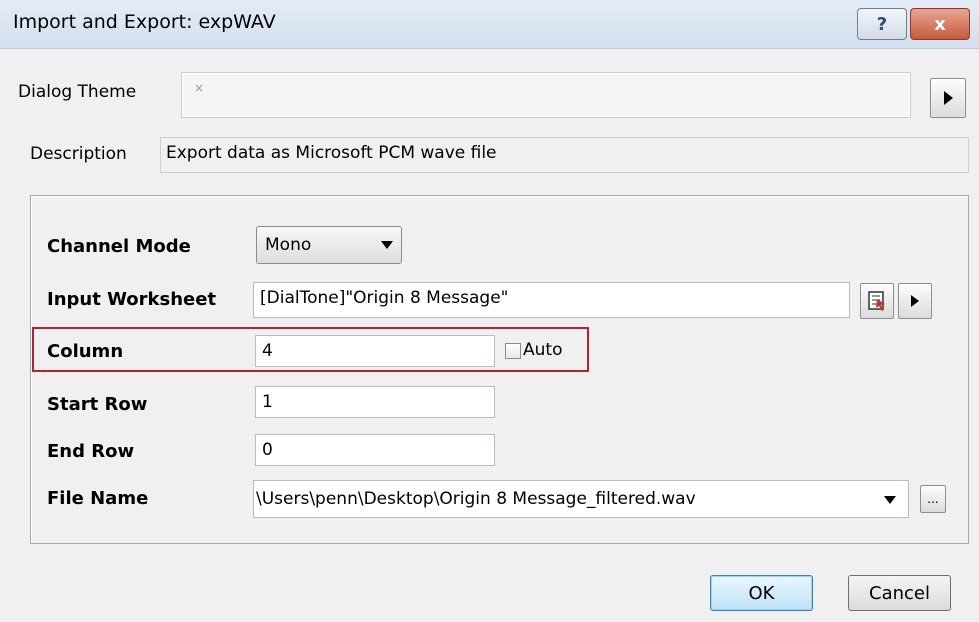 This screenshot has width=979, height=622. Describe the element at coordinates (267, 450) in the screenshot. I see `end-row-value: 0` at that location.